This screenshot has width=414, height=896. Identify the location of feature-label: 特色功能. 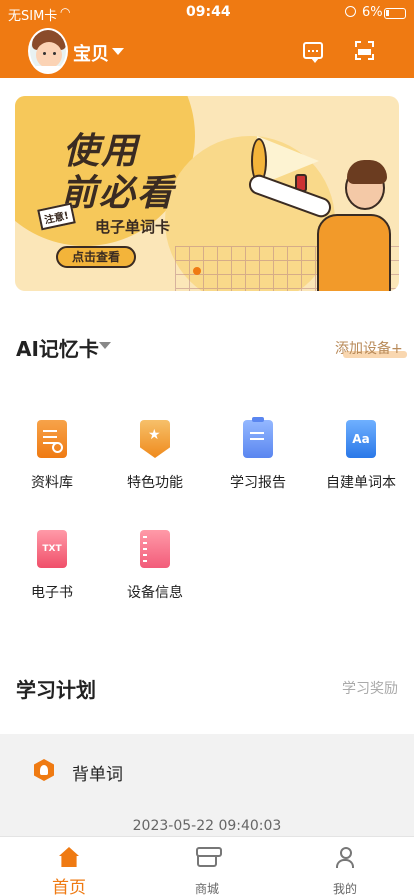
(155, 483).